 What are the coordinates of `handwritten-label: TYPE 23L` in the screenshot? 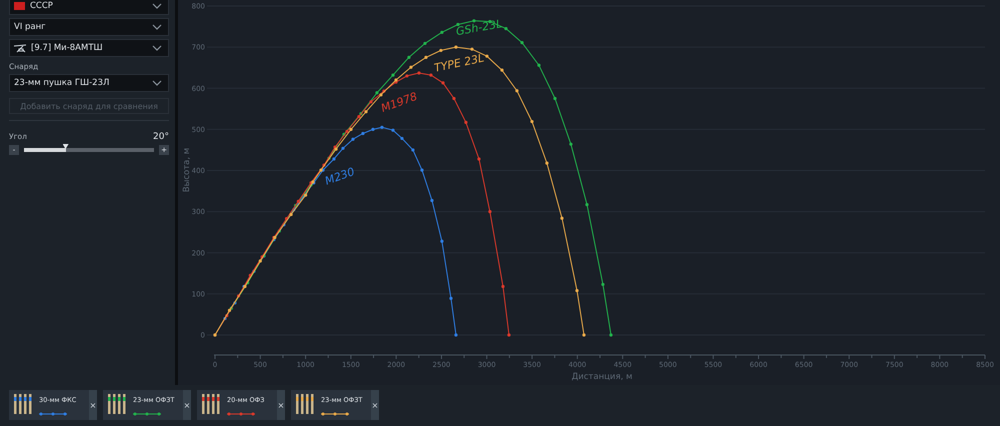 It's located at (459, 63).